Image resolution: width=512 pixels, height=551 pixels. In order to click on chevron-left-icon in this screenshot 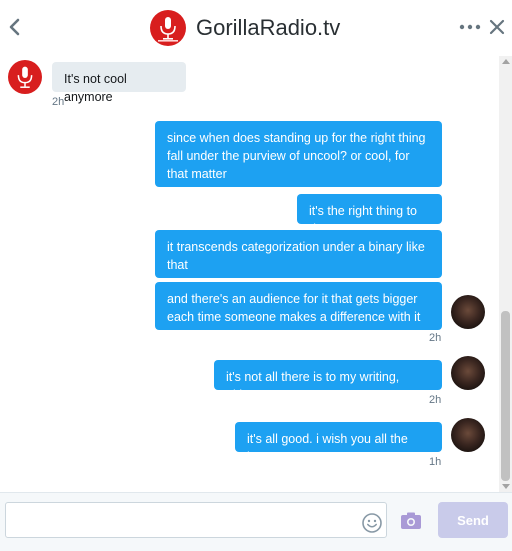, I will do `click(14, 27)`.